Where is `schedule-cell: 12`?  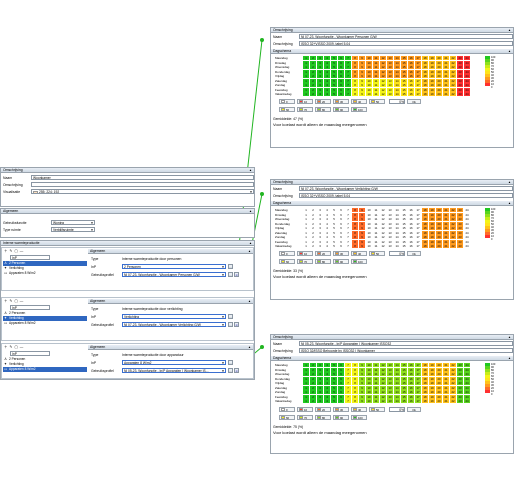 schedule-cell: 12 is located at coordinates (383, 237).